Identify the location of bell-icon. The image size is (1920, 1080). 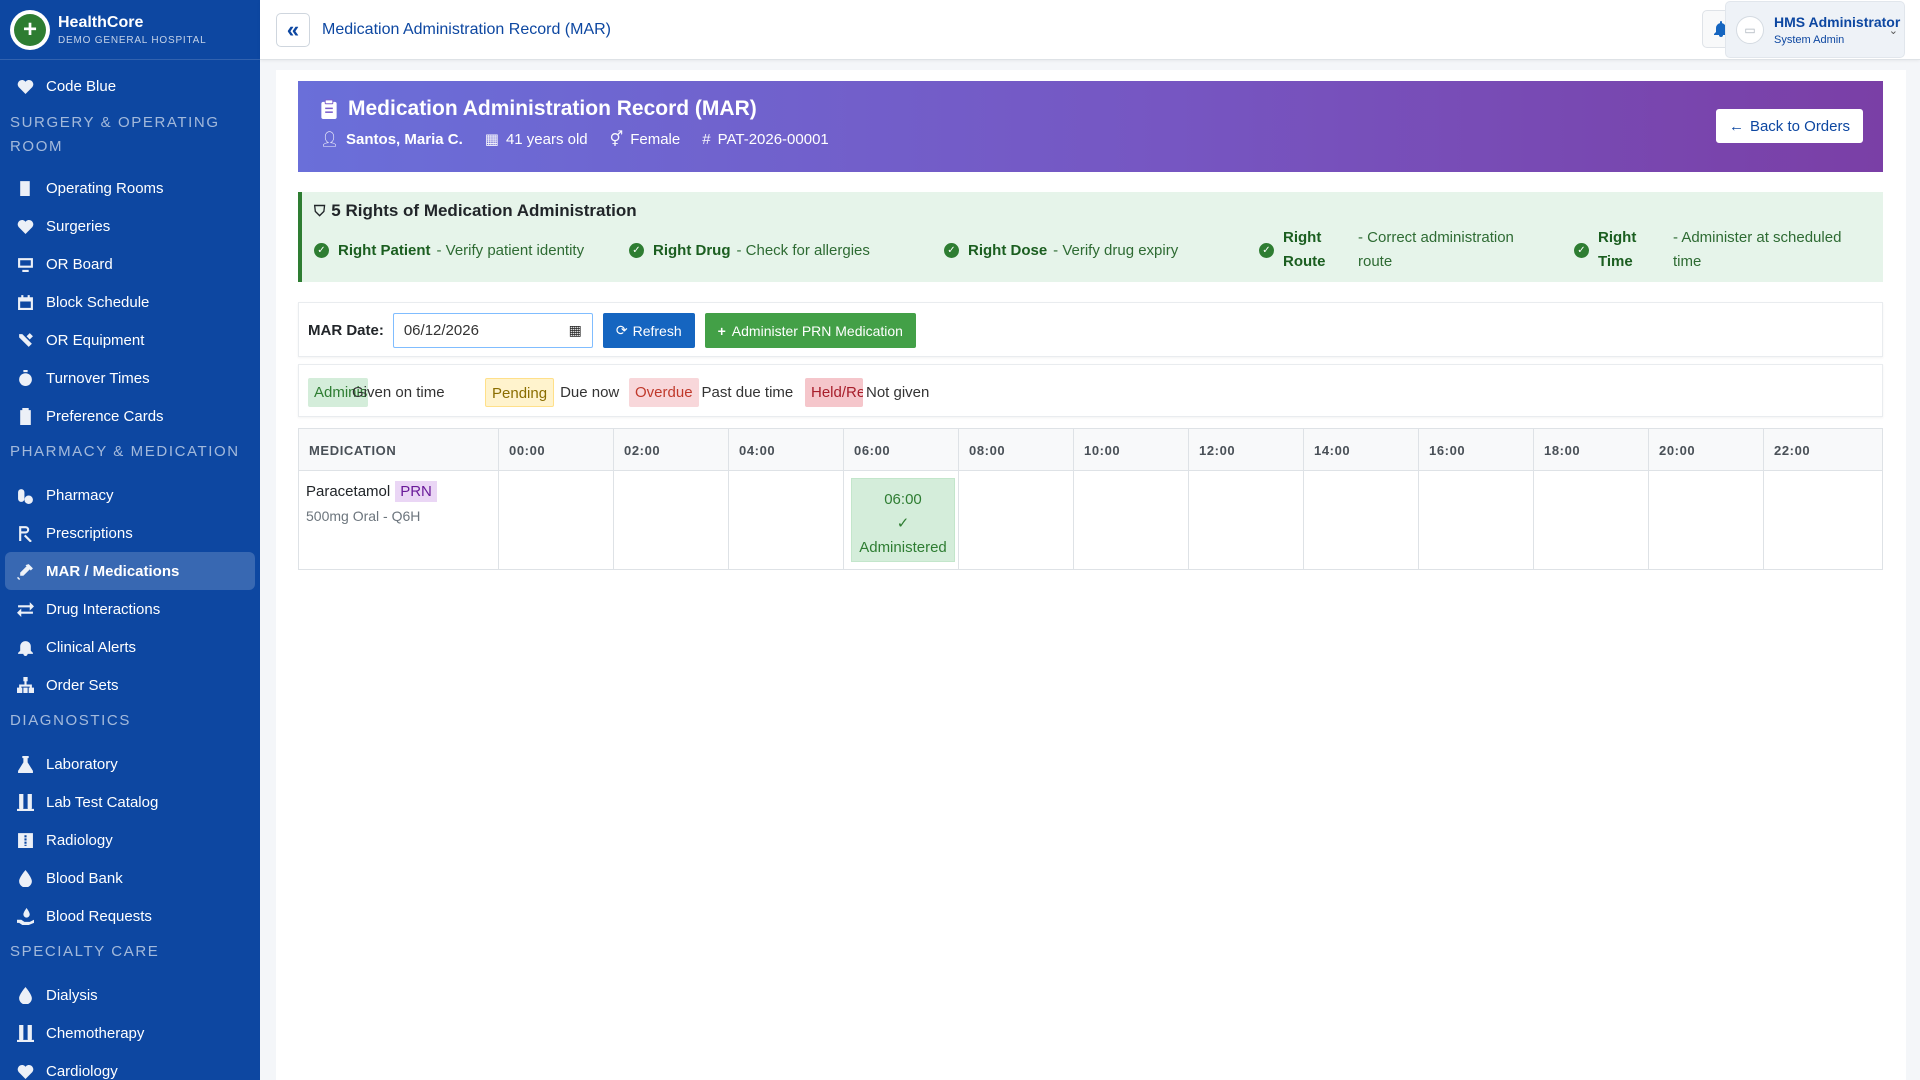
(25, 647).